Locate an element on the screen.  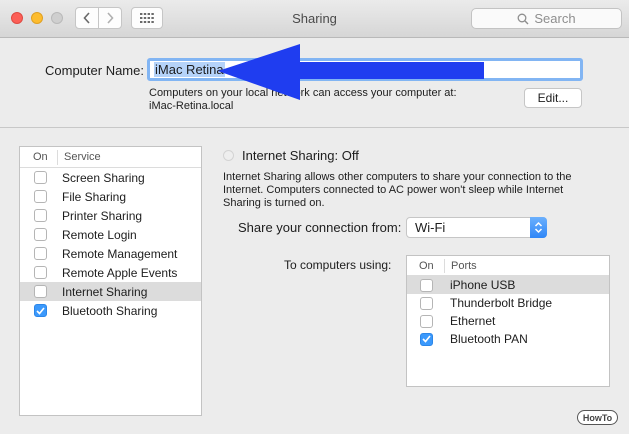
service-row-bluetooth-sharing: Bluetooth Sharing is located at coordinates (110, 310).